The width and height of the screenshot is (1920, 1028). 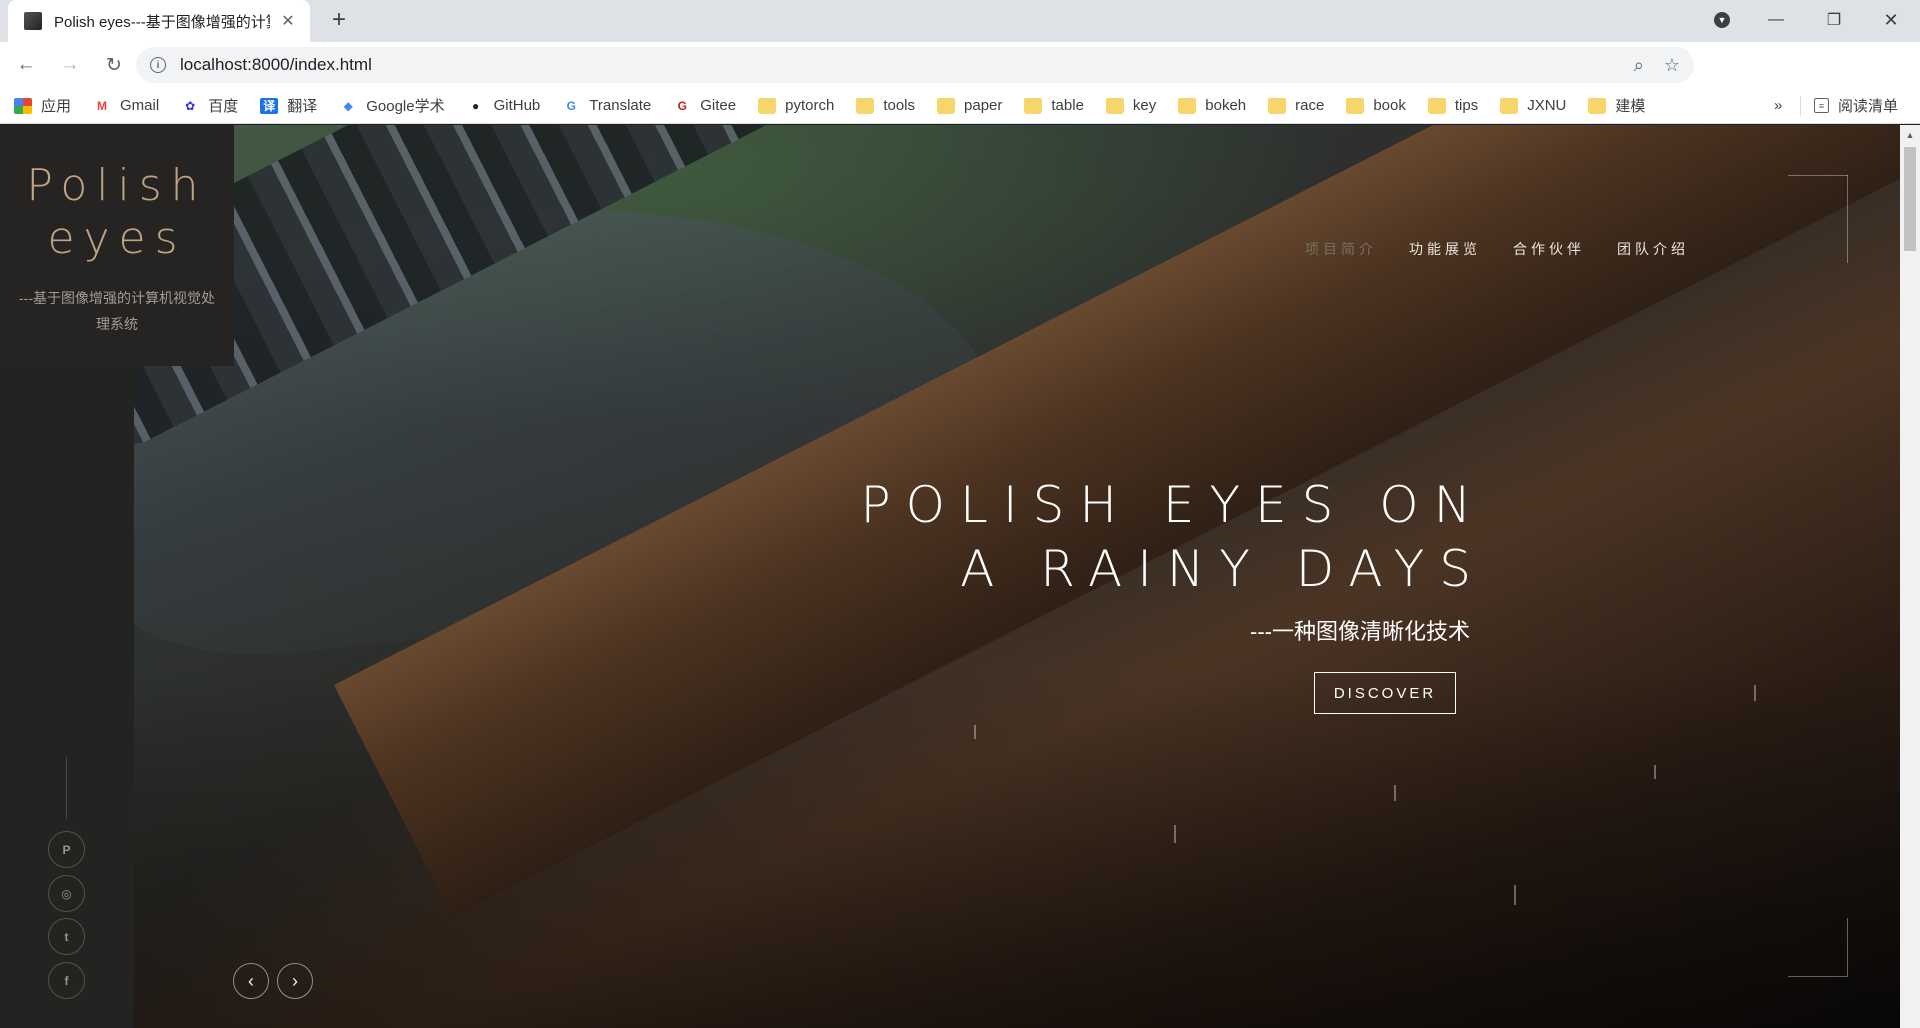 What do you see at coordinates (1834, 20) in the screenshot?
I see `restore-button: ❐` at bounding box center [1834, 20].